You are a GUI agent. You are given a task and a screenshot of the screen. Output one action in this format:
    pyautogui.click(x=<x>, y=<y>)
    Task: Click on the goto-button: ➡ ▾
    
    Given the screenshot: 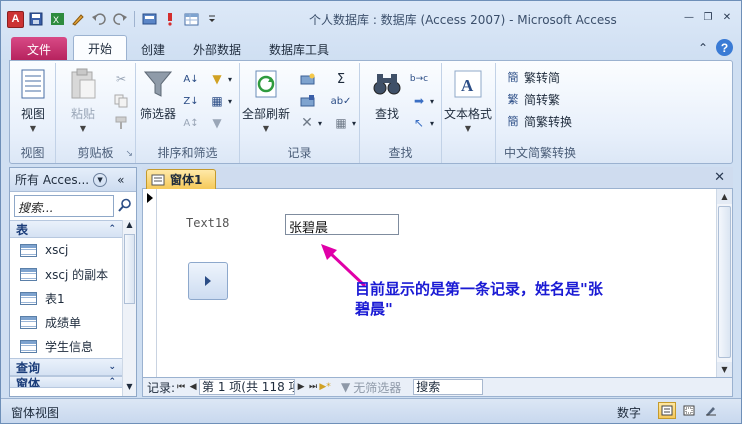 What is the action you would take?
    pyautogui.click(x=422, y=101)
    